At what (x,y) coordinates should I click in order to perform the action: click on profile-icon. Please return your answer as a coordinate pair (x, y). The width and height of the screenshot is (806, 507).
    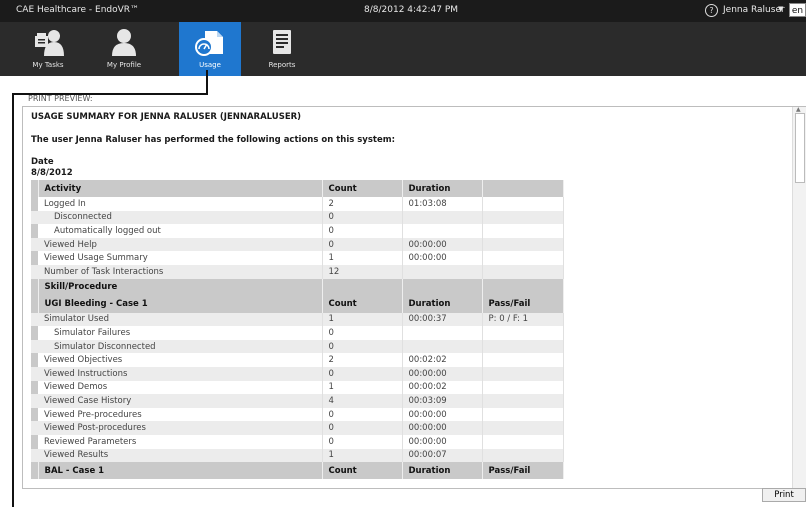
    Looking at the image, I should click on (124, 42).